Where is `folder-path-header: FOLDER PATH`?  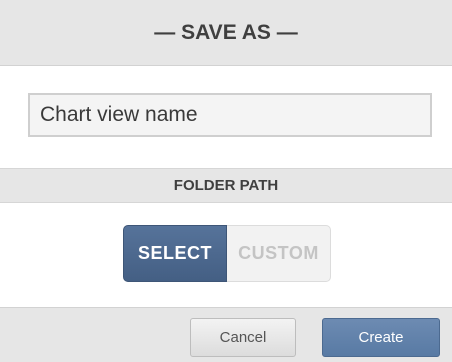
folder-path-header: FOLDER PATH is located at coordinates (226, 185).